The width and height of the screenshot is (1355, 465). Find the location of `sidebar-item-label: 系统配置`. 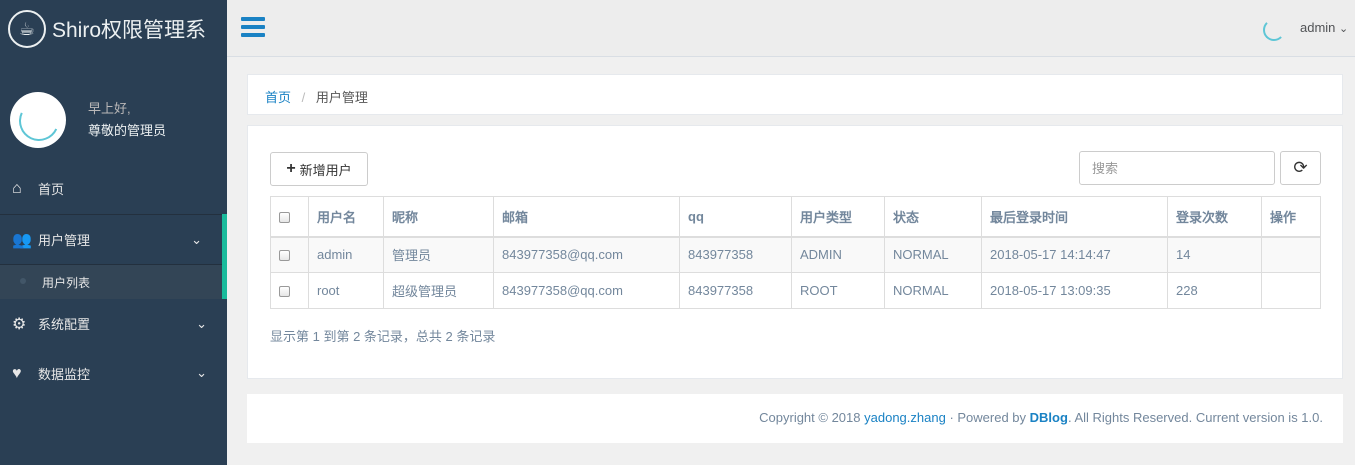

sidebar-item-label: 系统配置 is located at coordinates (64, 324).